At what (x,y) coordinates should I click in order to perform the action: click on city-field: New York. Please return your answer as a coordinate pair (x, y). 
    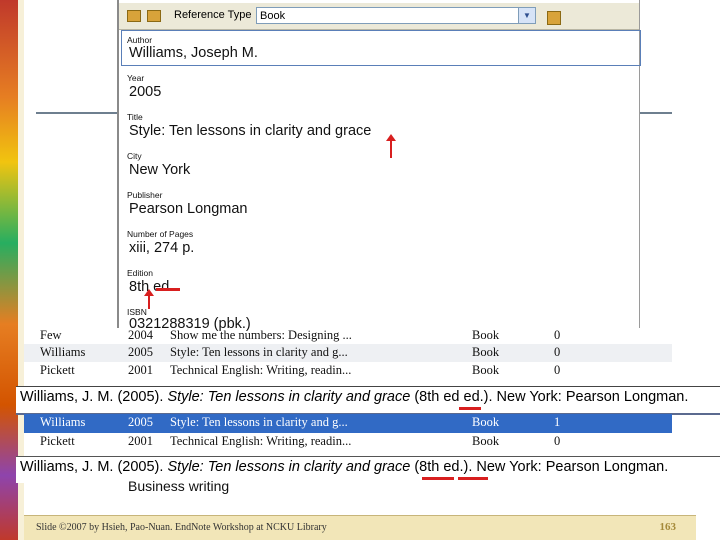
    Looking at the image, I should click on (159, 170).